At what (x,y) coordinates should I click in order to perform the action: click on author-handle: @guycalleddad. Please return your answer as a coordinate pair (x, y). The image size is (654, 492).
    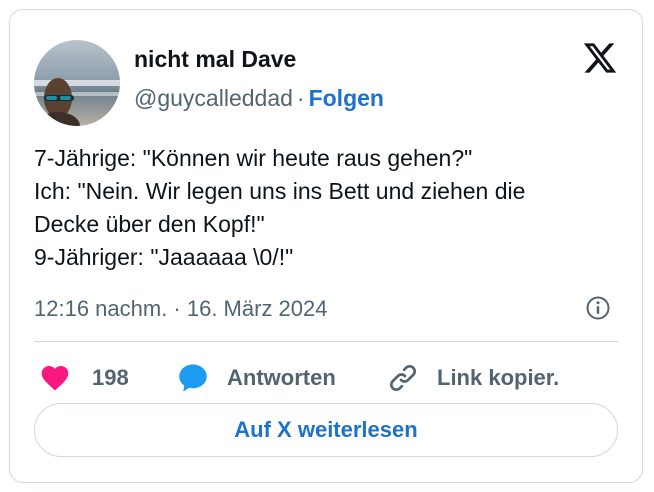
    Looking at the image, I should click on (213, 98).